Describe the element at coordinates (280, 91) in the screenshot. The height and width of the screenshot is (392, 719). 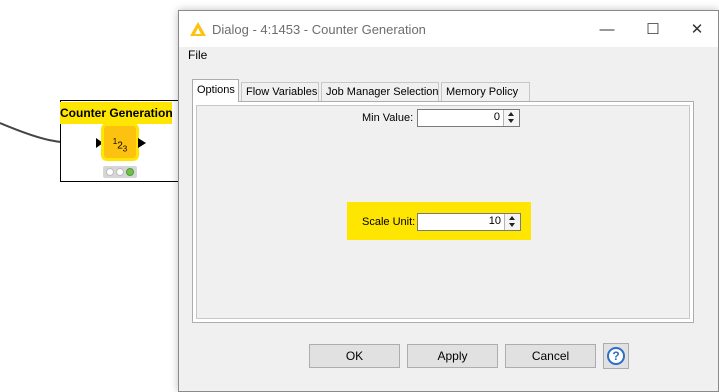
I see `tab-flow-variables: Flow Variables` at that location.